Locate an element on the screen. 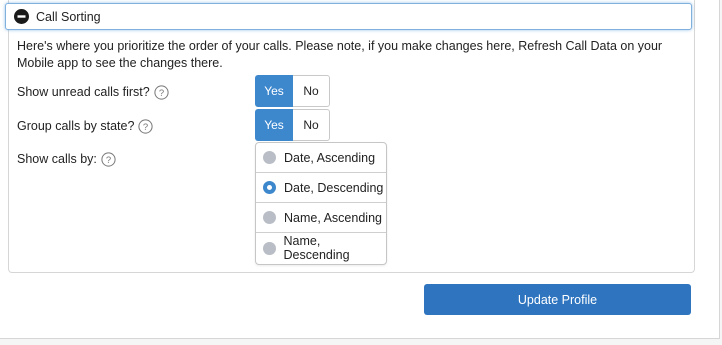 This screenshot has width=722, height=345. sort-option-name-descending: Name, Descending is located at coordinates (321, 248).